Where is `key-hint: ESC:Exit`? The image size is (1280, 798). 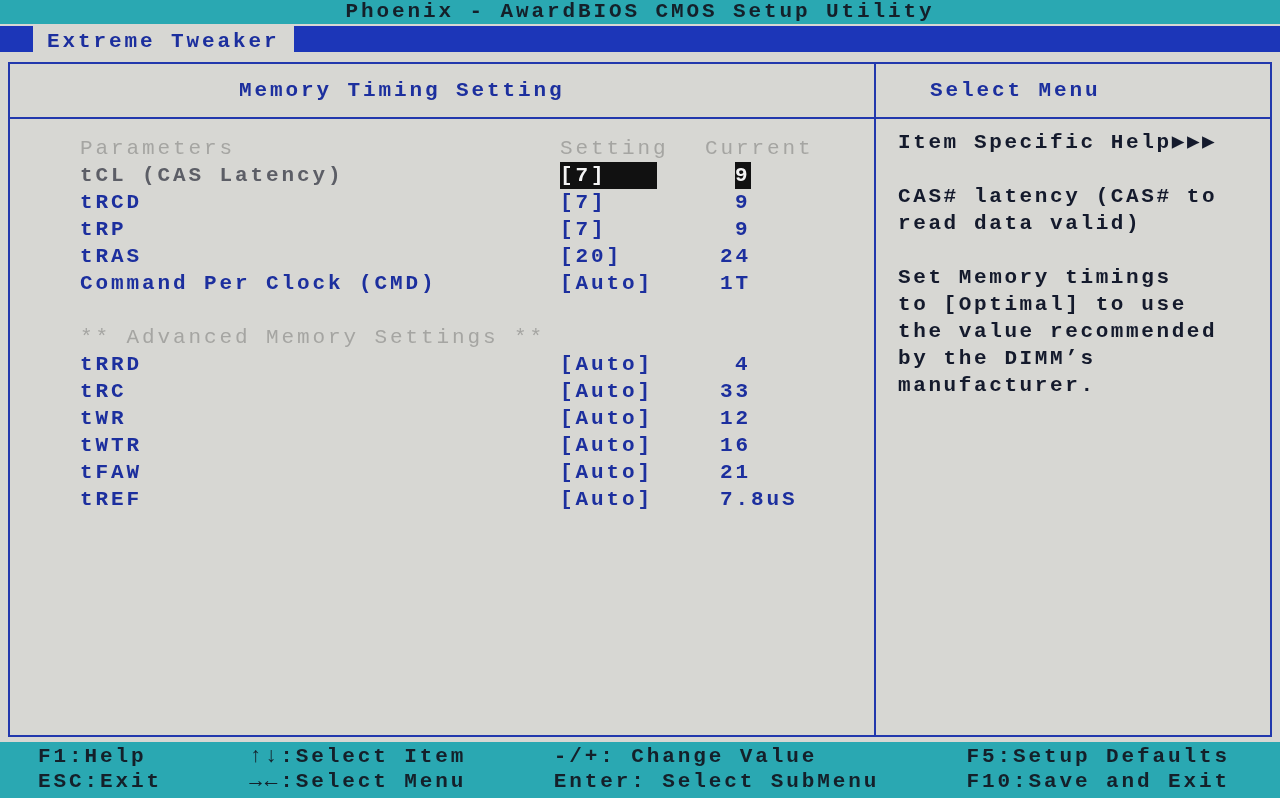
key-hint: ESC:Exit is located at coordinates (100, 781).